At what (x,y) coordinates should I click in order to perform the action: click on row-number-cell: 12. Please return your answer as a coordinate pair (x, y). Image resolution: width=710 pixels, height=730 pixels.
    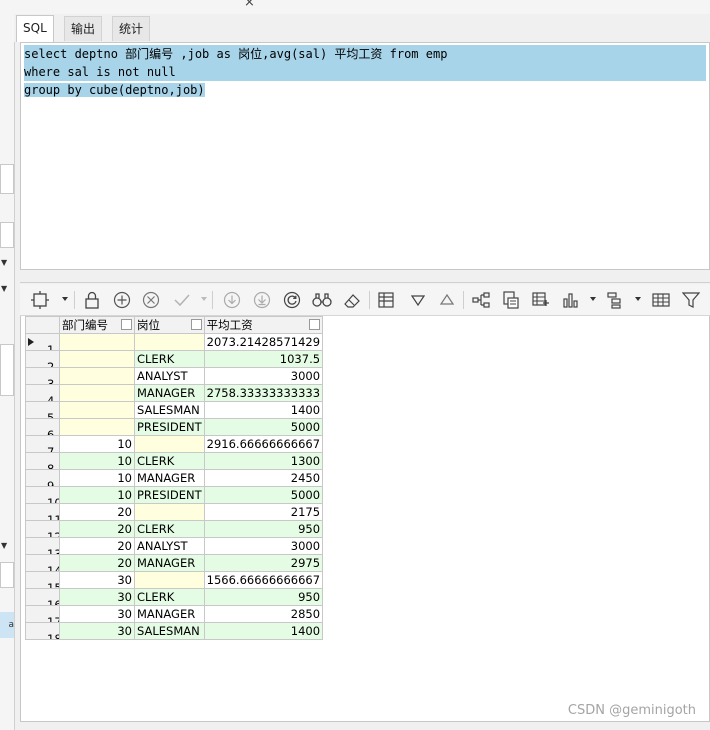
    Looking at the image, I should click on (42, 529).